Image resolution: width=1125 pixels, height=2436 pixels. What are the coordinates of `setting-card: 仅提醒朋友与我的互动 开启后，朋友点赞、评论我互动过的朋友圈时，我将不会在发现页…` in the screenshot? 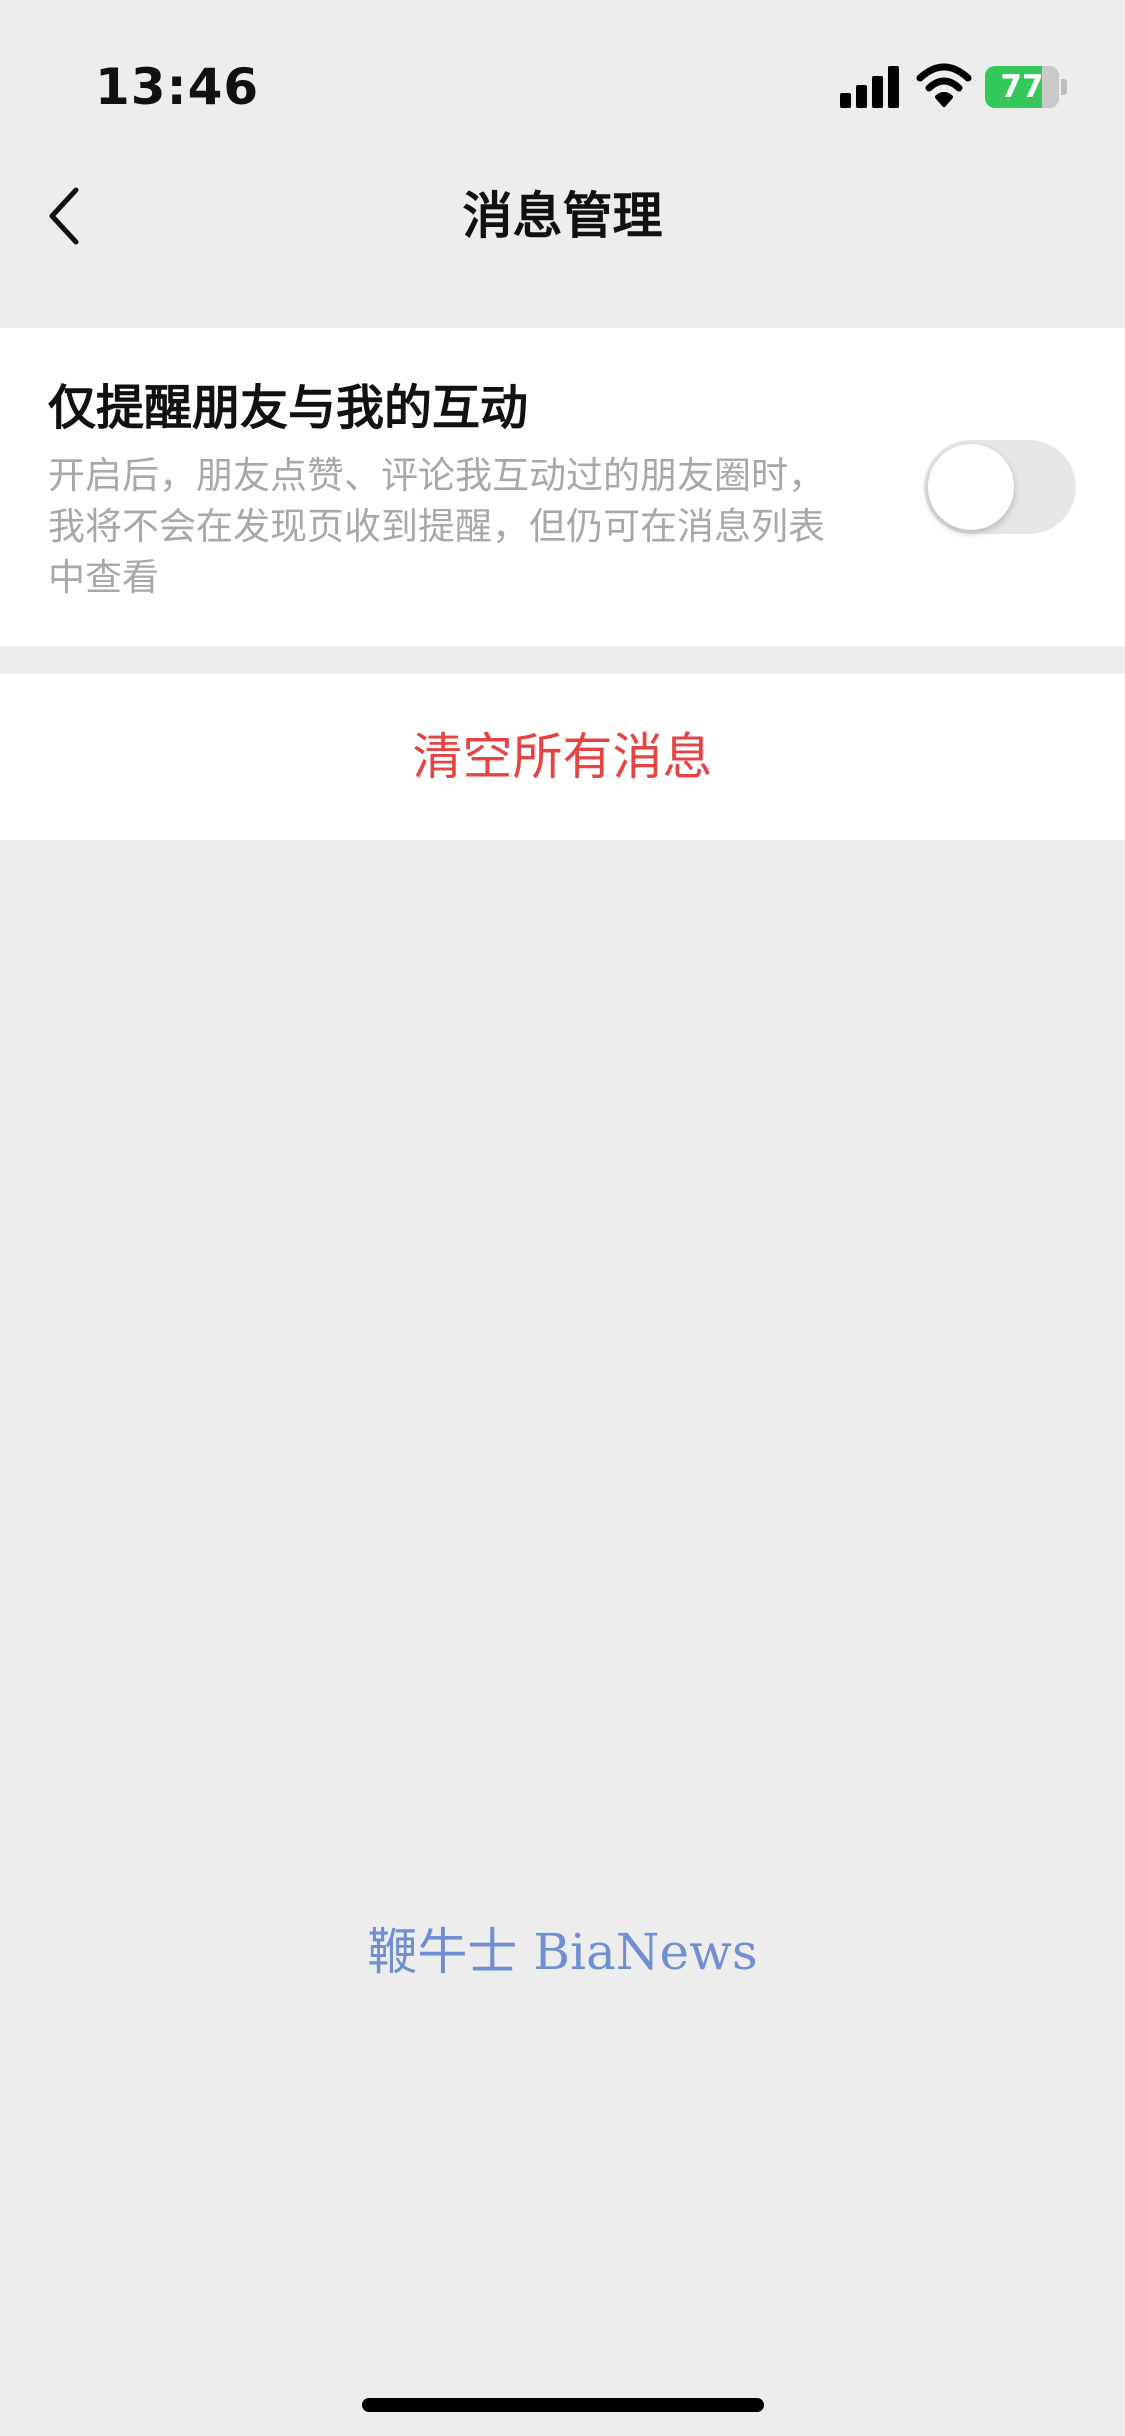 It's located at (562, 487).